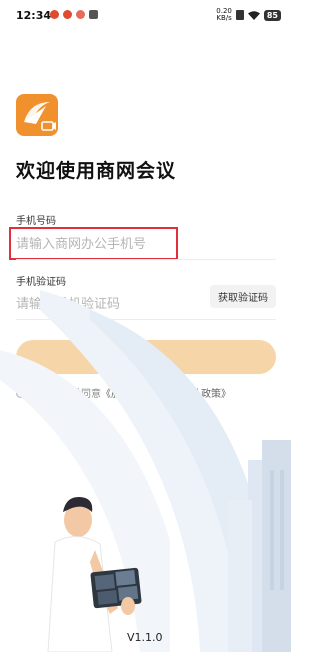  I want to click on network-speed: 0.20 KB/s, so click(224, 14).